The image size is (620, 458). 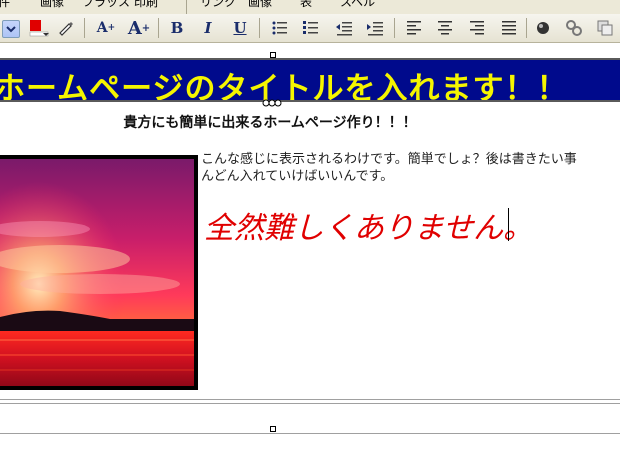 I want to click on menu-item-print: 印刷, so click(x=146, y=5).